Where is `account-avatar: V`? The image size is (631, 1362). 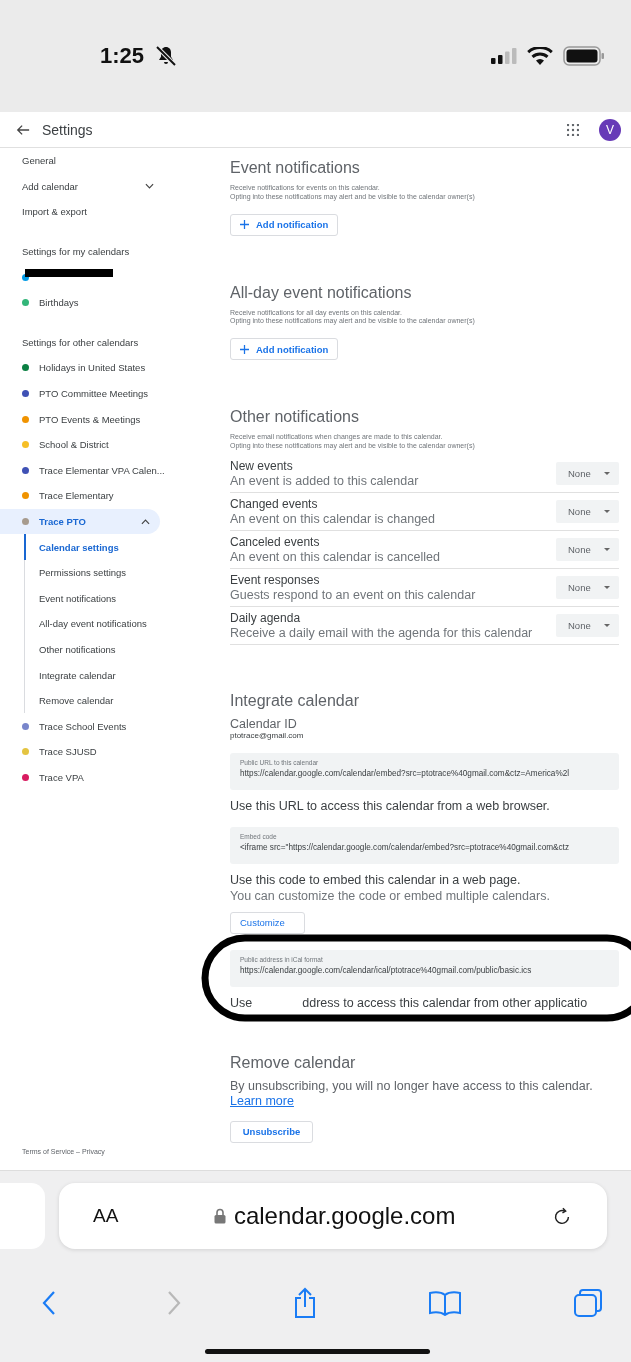 account-avatar: V is located at coordinates (610, 129).